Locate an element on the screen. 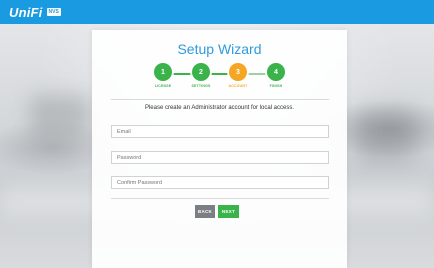 This screenshot has height=268, width=434. logo-badge: NVS is located at coordinates (53, 12).